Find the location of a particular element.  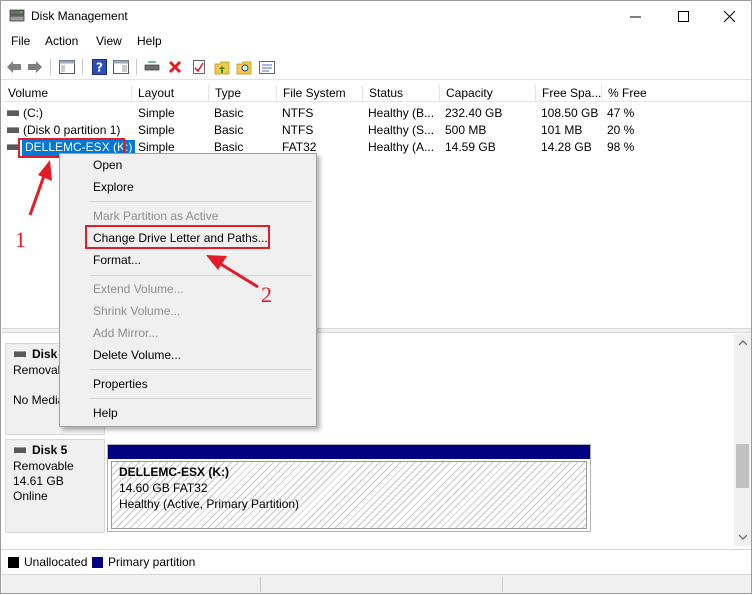

annotation-arrows is located at coordinates (143, 224).